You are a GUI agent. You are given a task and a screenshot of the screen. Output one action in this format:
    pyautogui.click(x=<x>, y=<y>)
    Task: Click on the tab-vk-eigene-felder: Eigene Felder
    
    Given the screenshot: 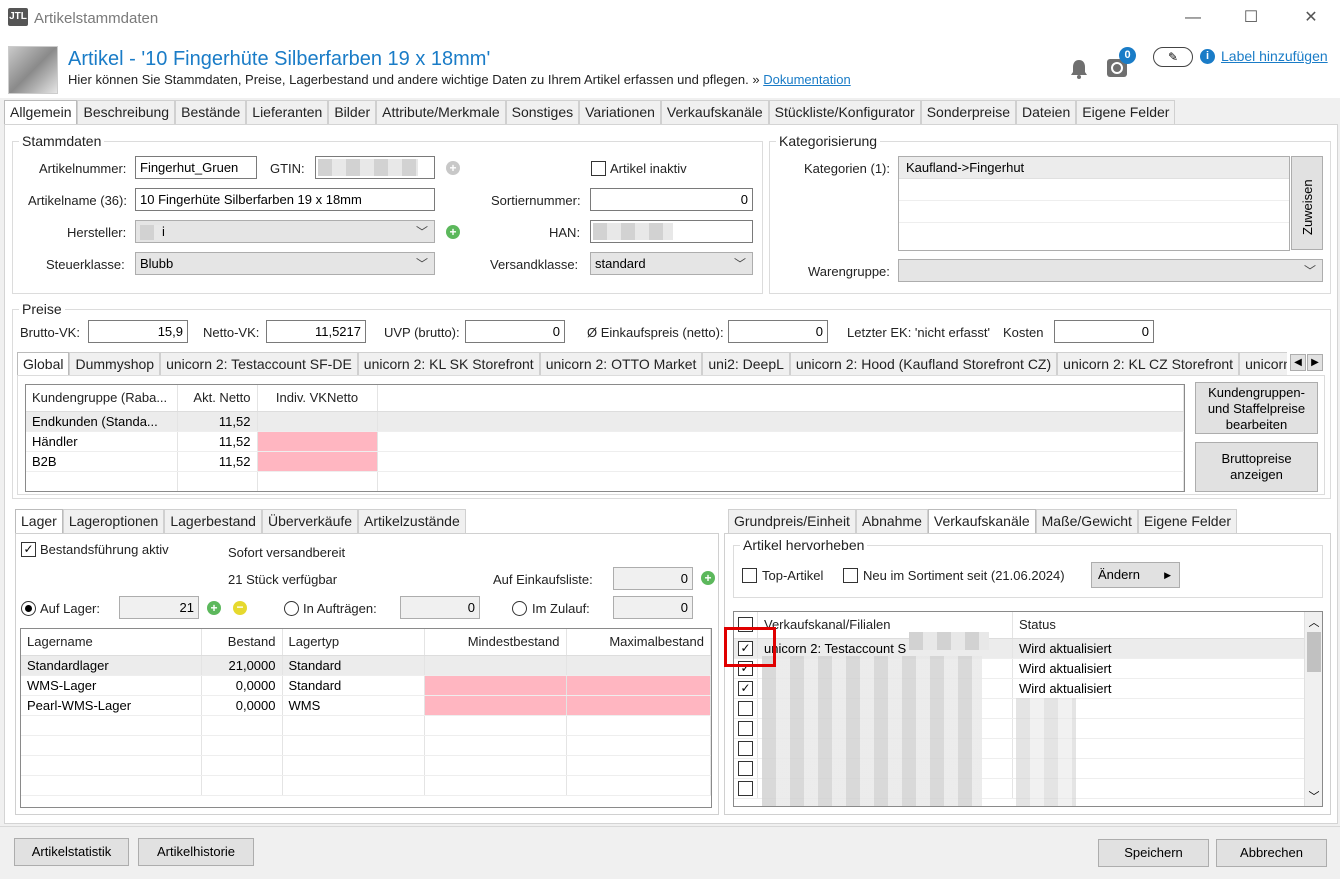 What is the action you would take?
    pyautogui.click(x=1187, y=521)
    